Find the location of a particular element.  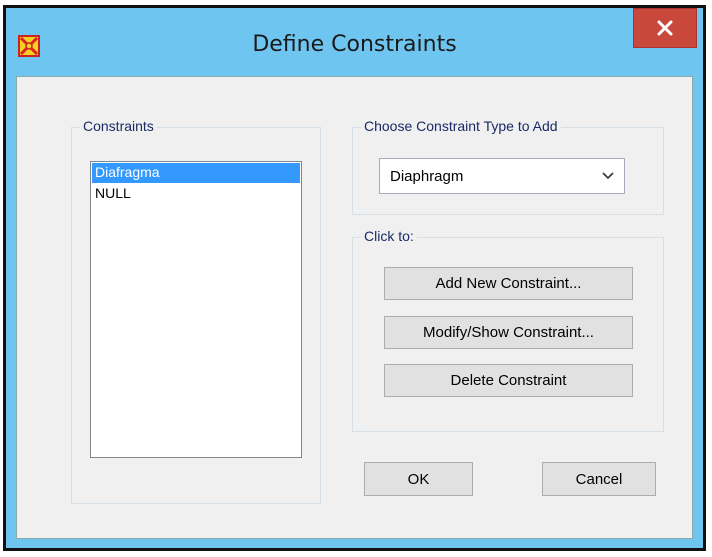

cancel-button: Cancel is located at coordinates (599, 479).